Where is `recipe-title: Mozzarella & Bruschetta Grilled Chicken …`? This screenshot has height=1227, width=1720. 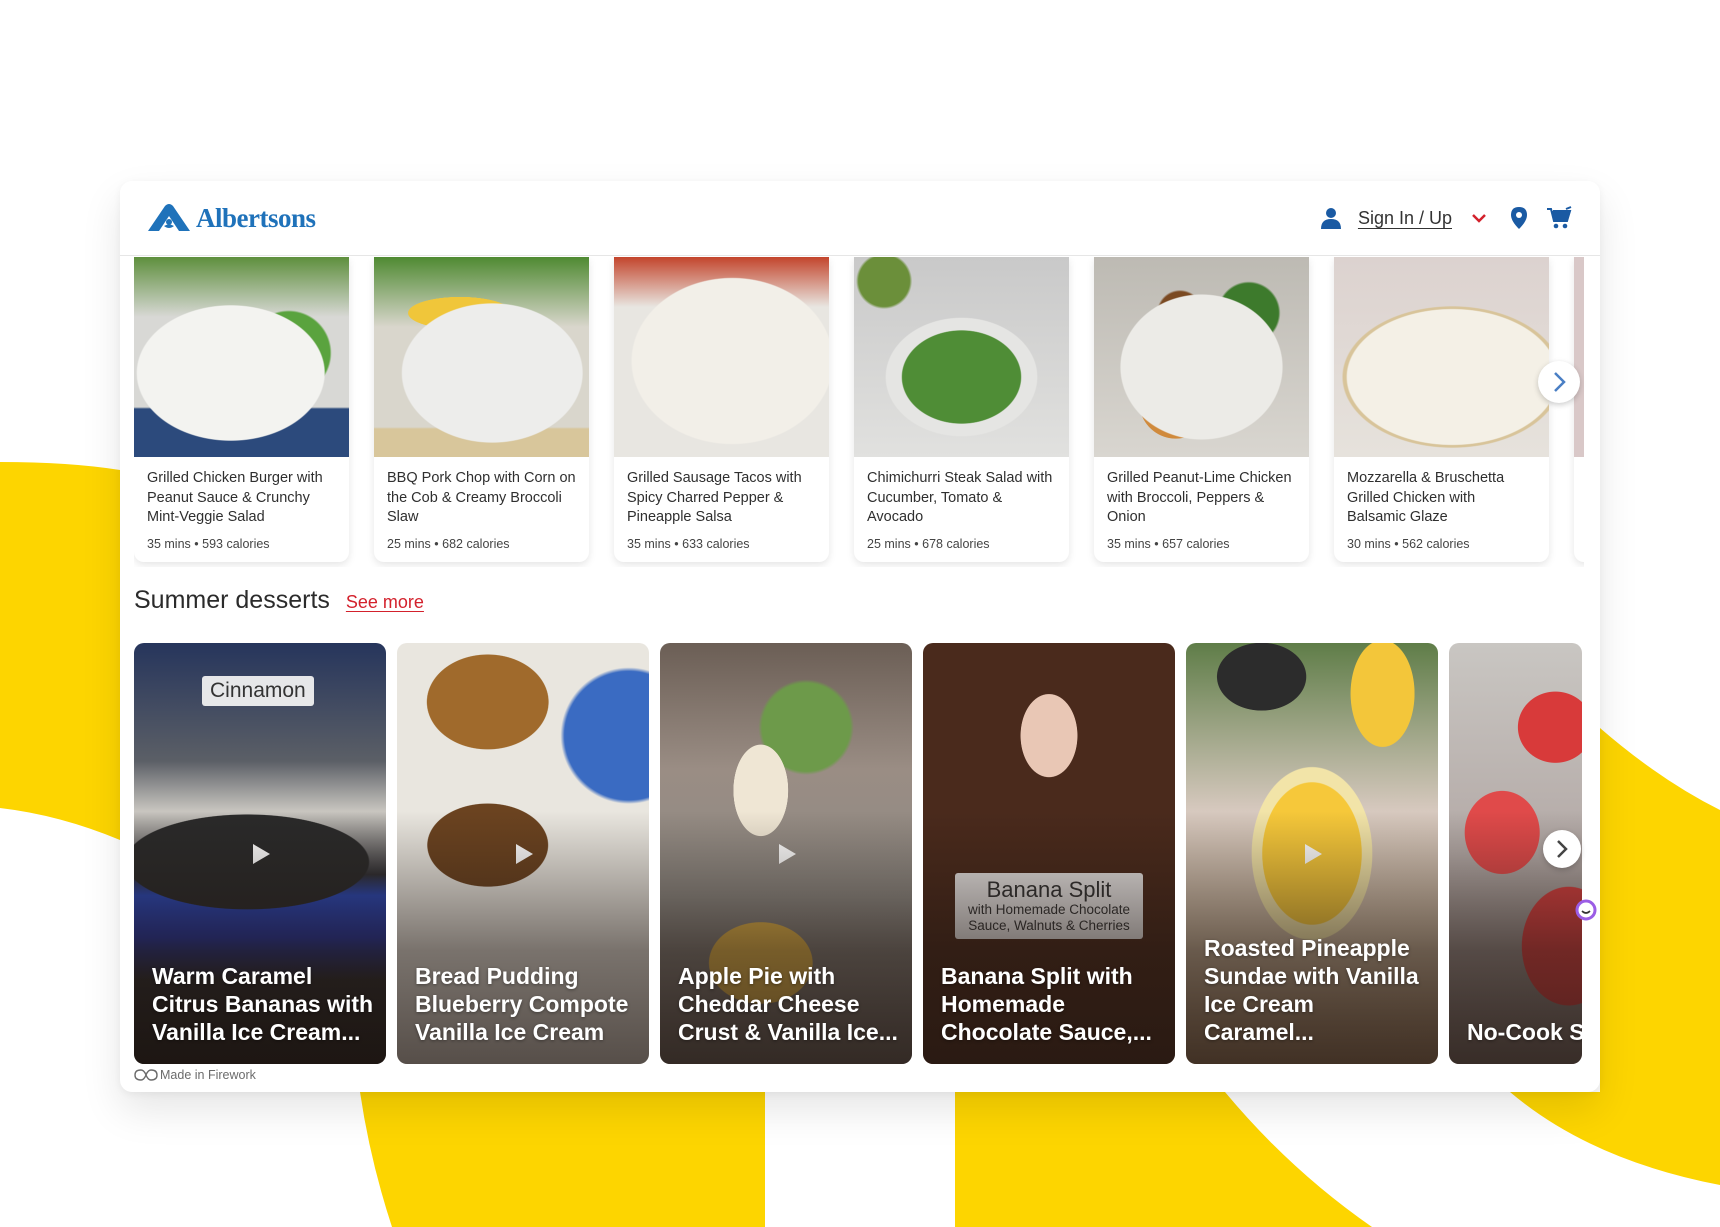 recipe-title: Mozzarella & Bruschetta Grilled Chicken … is located at coordinates (1426, 497).